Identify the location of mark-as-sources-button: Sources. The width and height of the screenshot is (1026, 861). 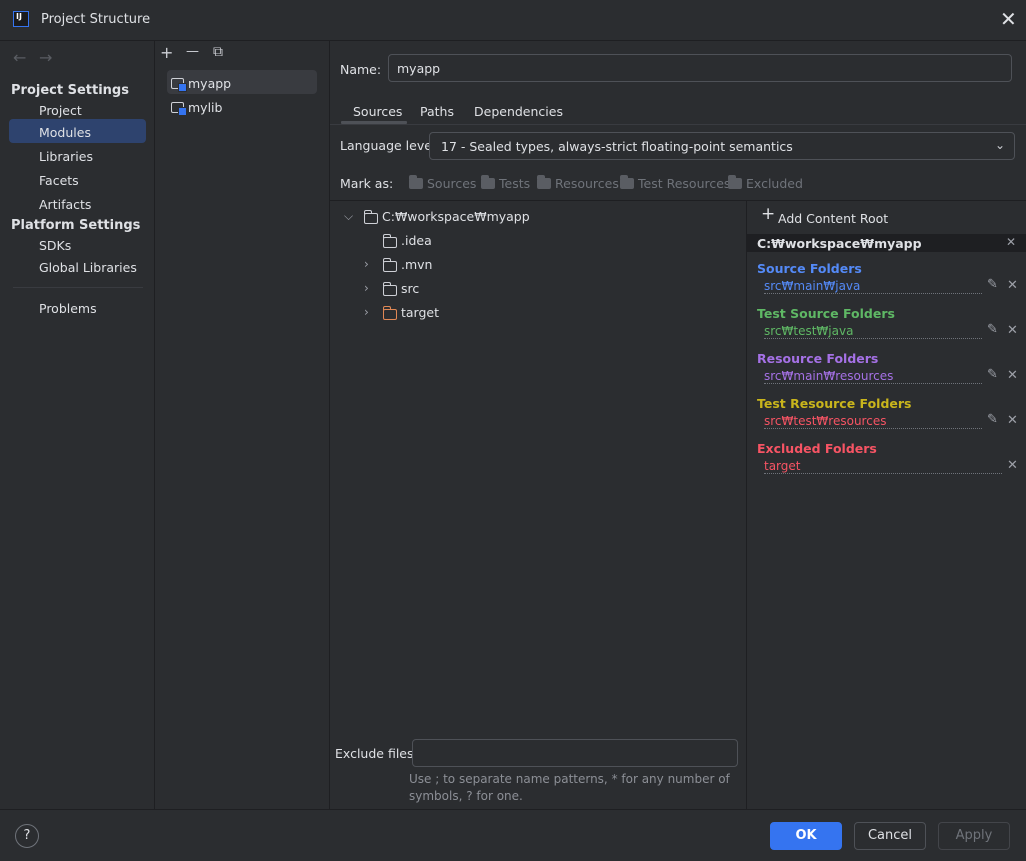
(442, 183).